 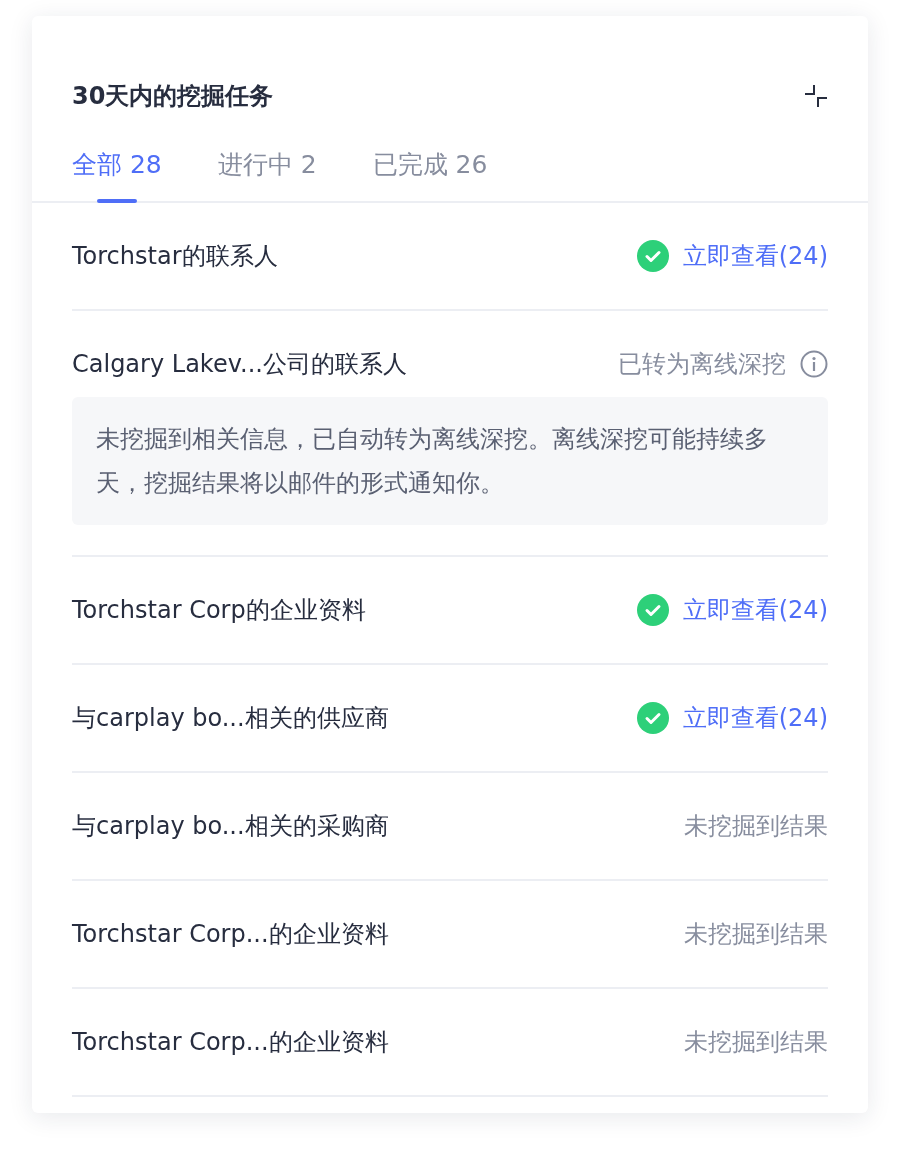 I want to click on info-icon, so click(x=814, y=364).